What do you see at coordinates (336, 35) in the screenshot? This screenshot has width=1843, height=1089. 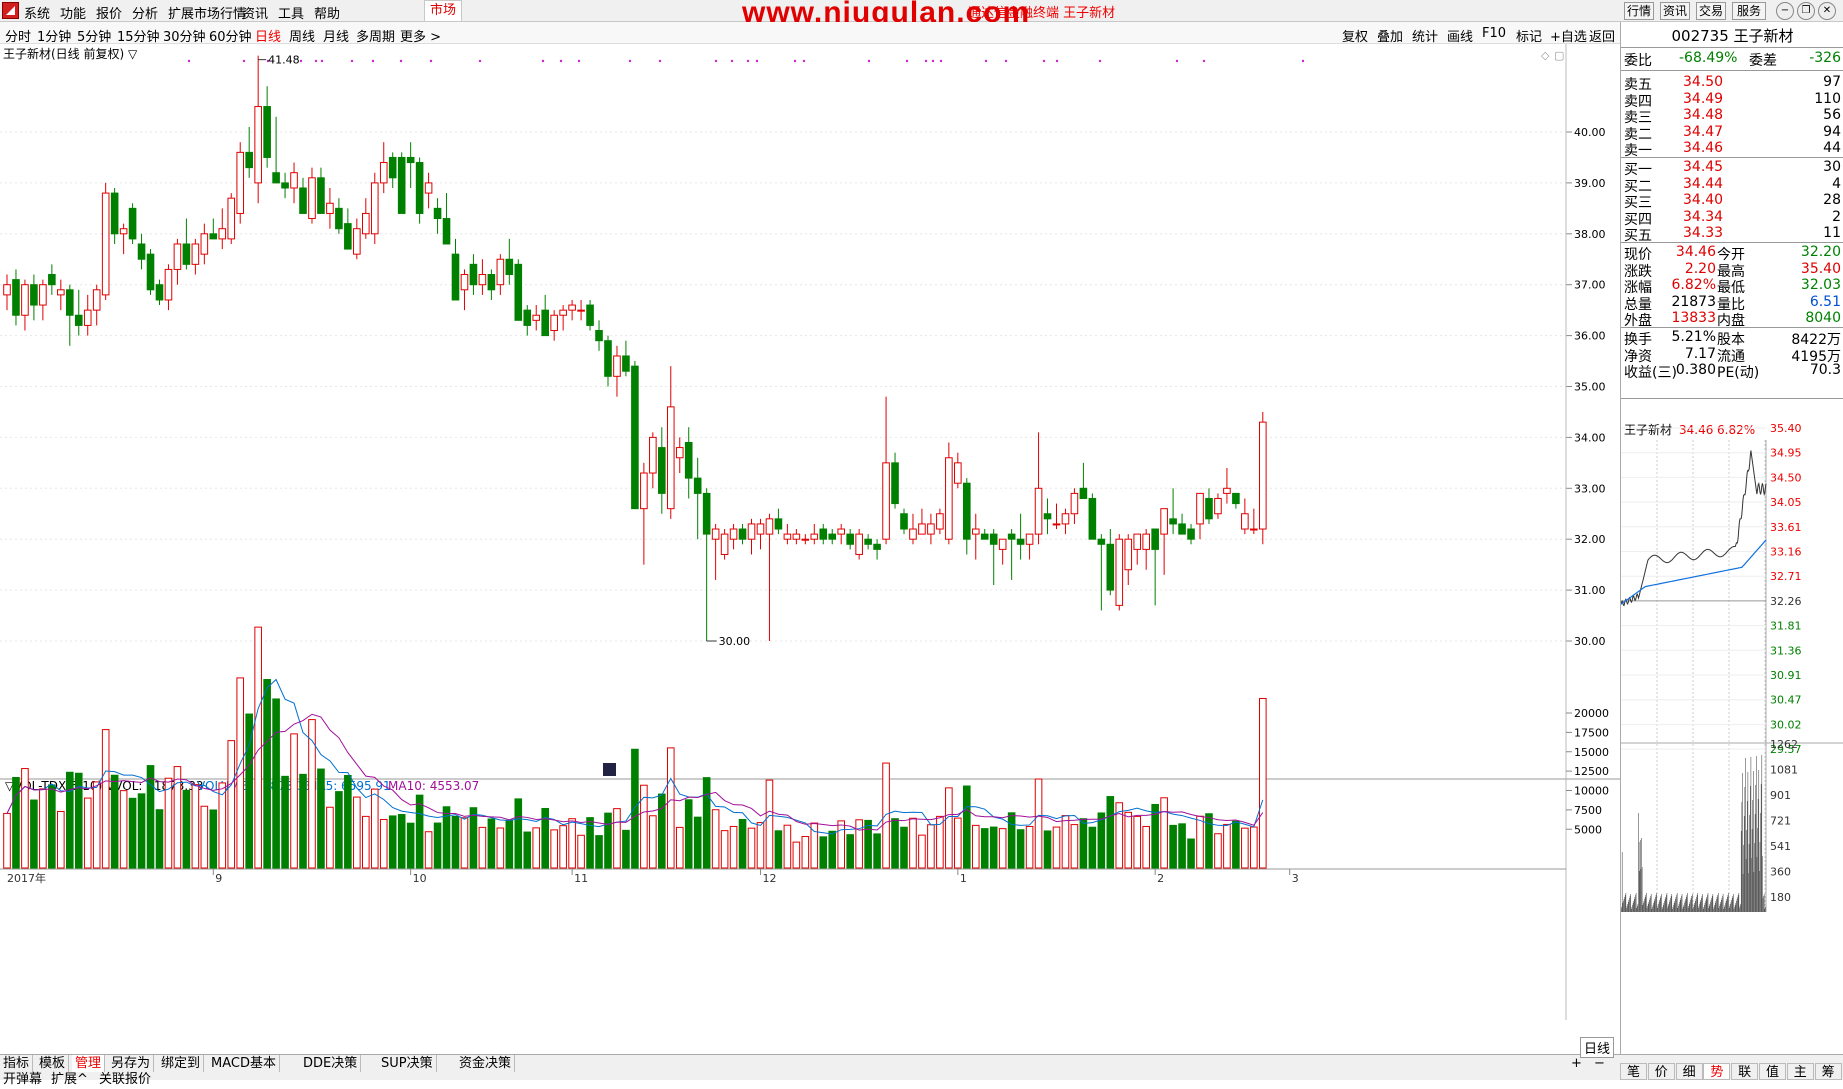 I see `period-monthly: 月线` at bounding box center [336, 35].